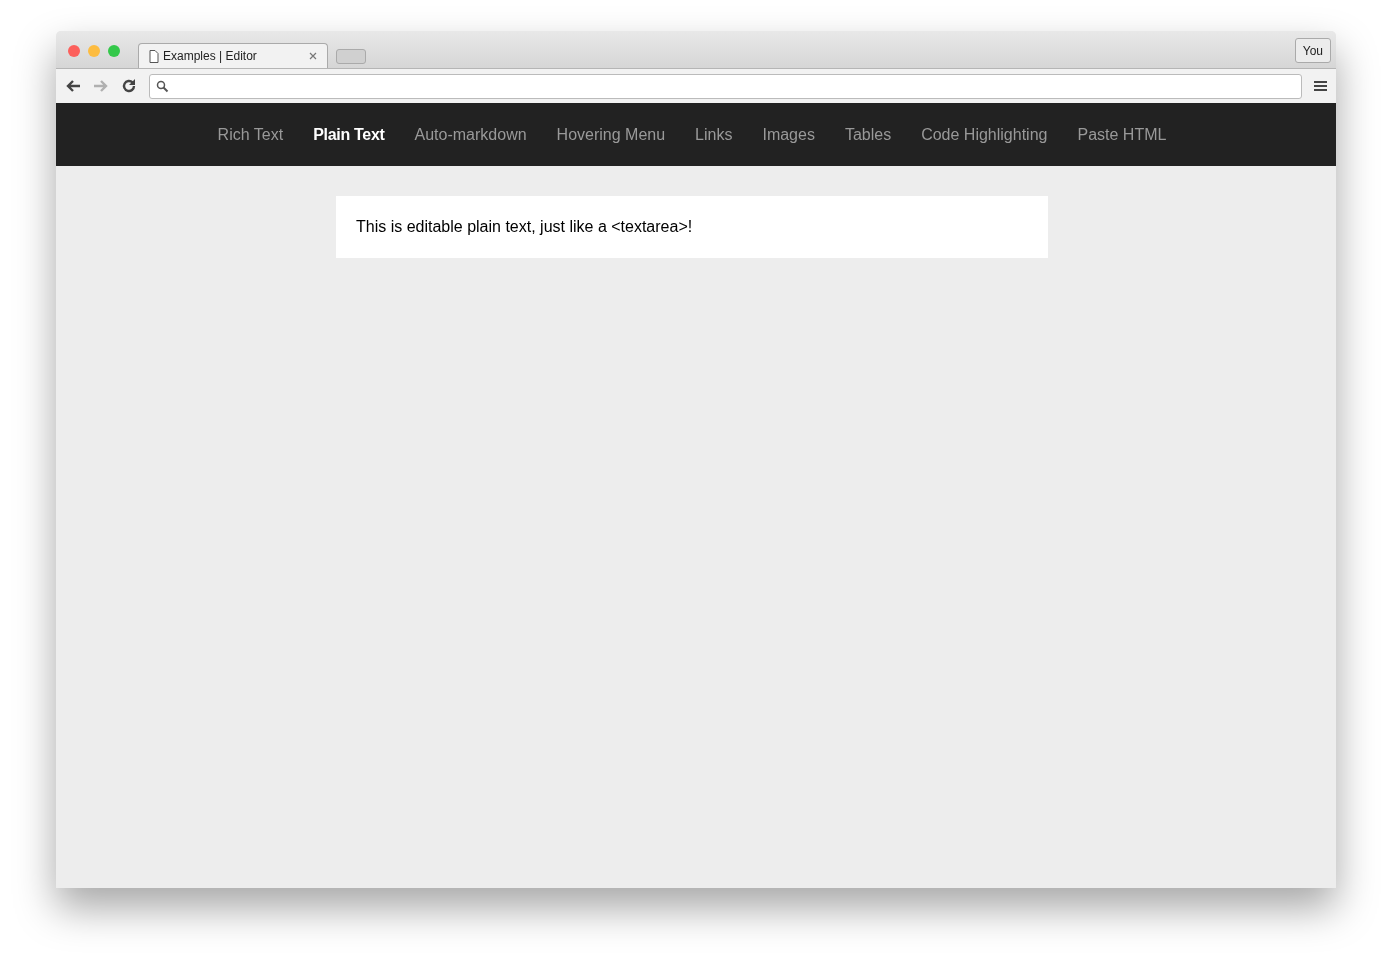  I want to click on editor-text: This is editable plain text, just like a <textarea>!, so click(524, 227).